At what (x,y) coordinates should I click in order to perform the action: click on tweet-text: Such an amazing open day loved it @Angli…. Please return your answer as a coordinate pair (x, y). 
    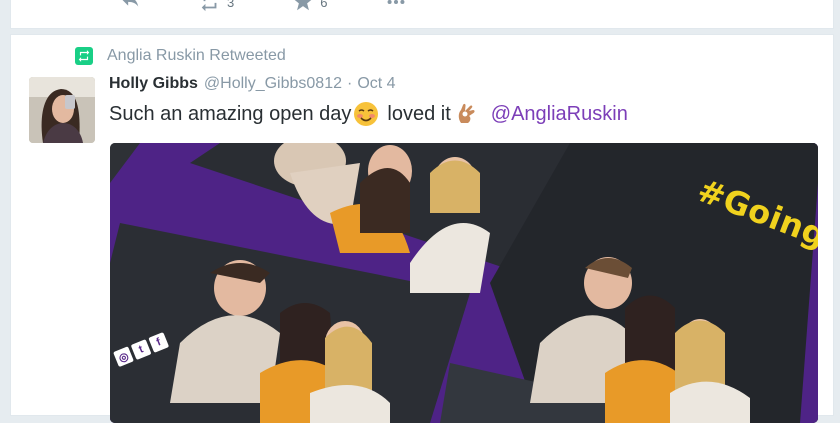
    Looking at the image, I should click on (368, 114).